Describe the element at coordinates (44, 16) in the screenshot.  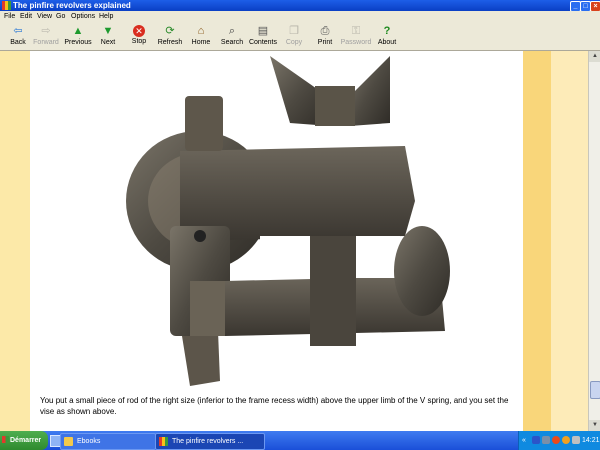
I see `menu-view: View` at that location.